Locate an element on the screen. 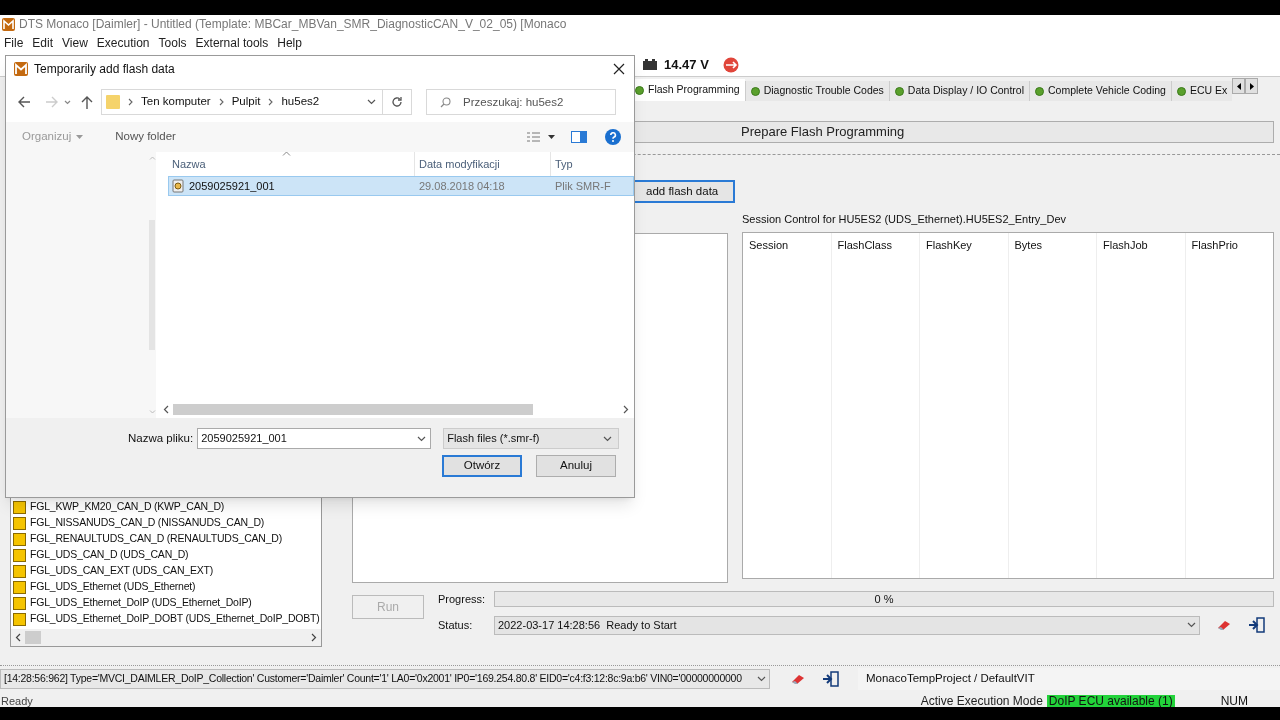 The height and width of the screenshot is (720, 1280). column-header: Session is located at coordinates (787, 245).